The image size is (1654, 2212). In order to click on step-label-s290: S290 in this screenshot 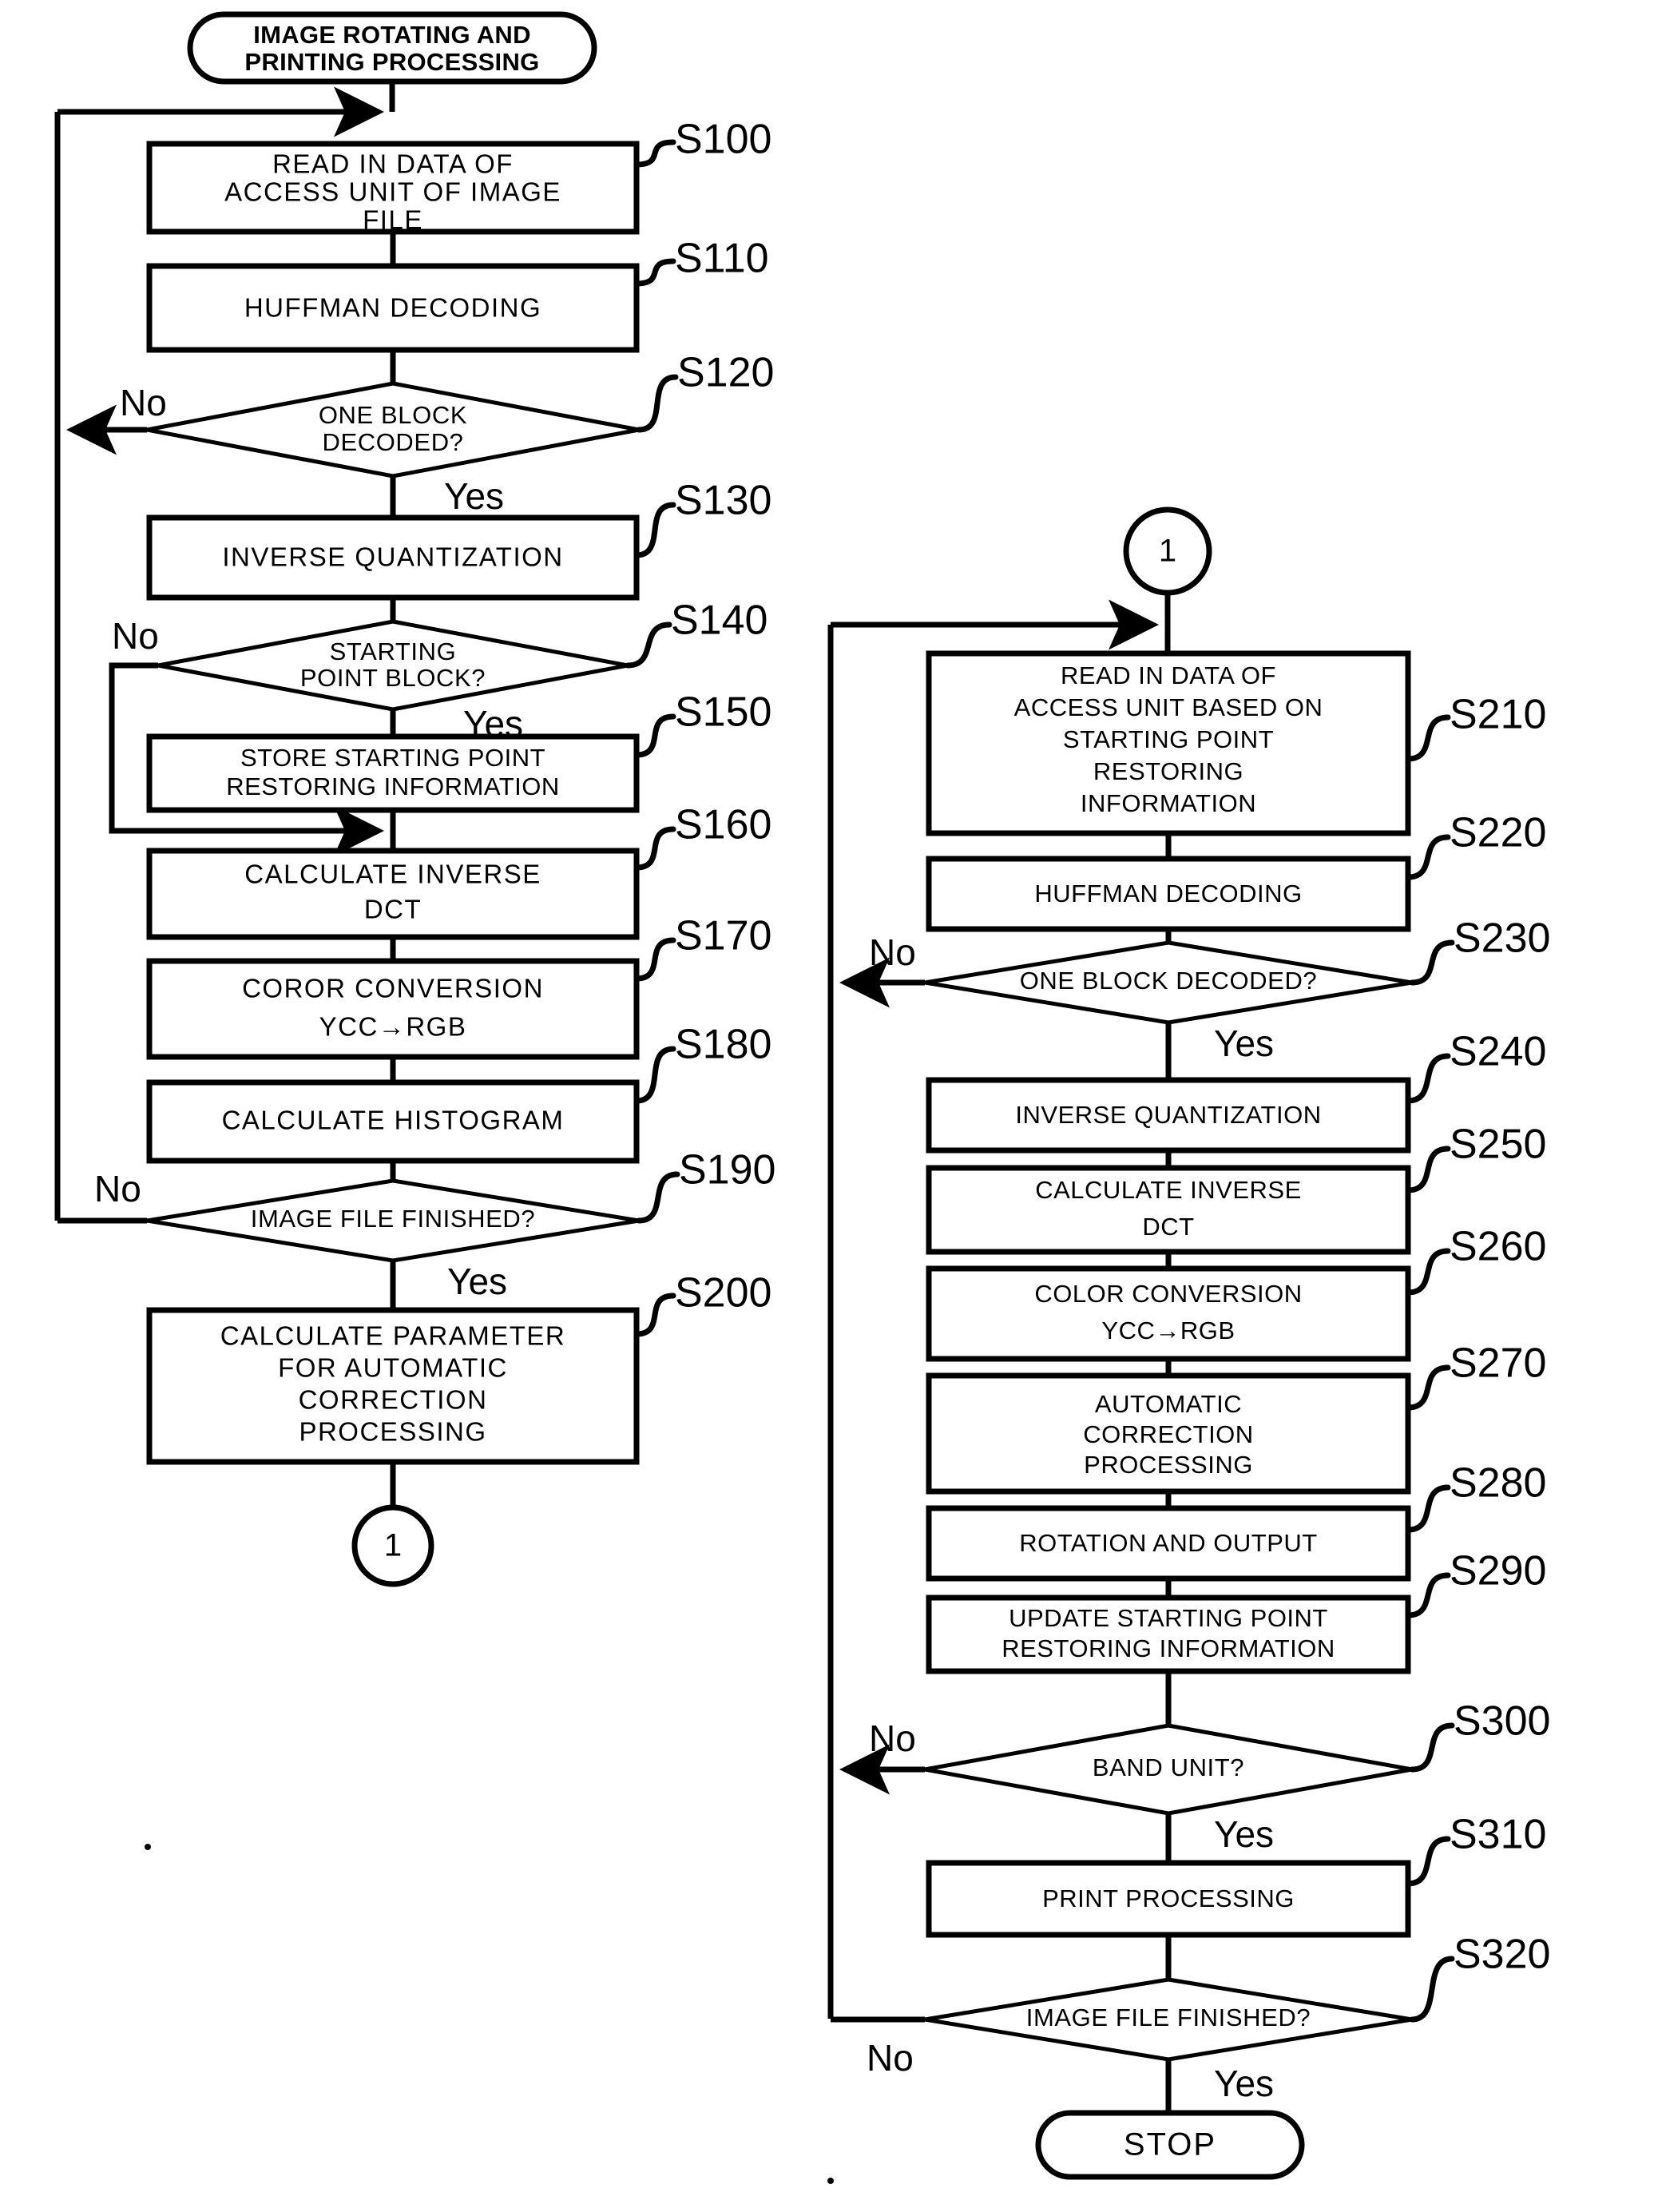, I will do `click(1498, 1571)`.